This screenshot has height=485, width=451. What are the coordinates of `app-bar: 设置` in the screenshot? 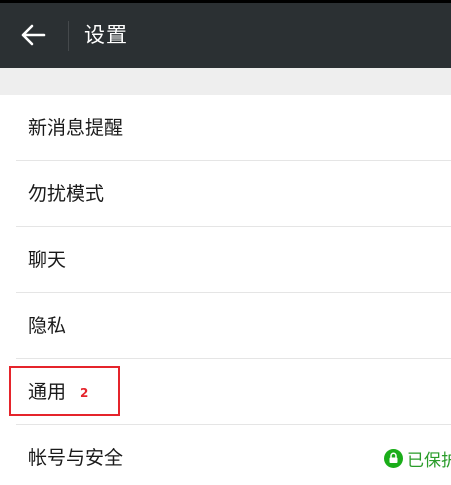 It's located at (225, 35).